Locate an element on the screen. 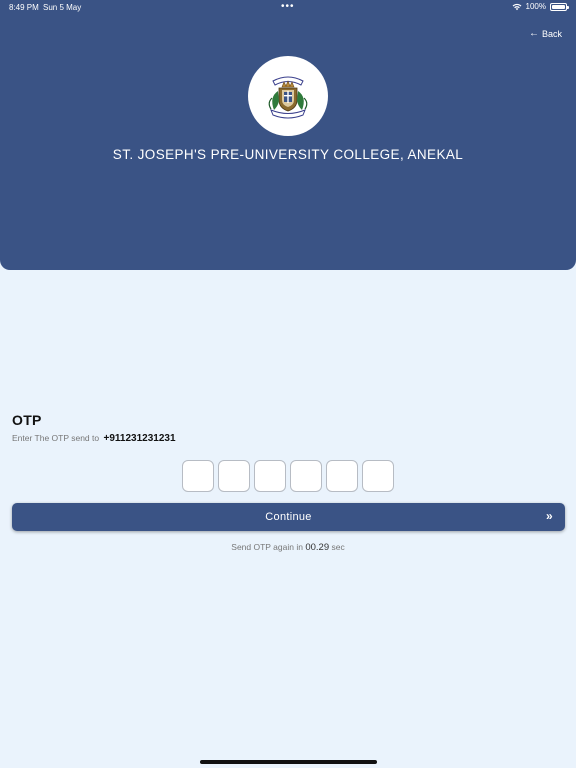 Image resolution: width=576 pixels, height=768 pixels. otp-subtitle-text: Enter The OTP send to is located at coordinates (56, 438).